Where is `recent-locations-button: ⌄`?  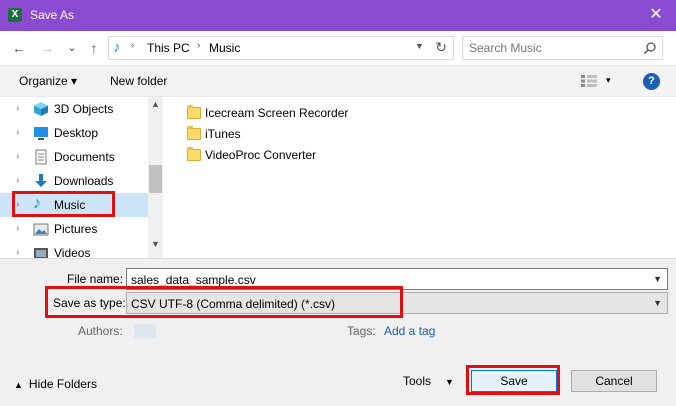
recent-locations-button: ⌄ is located at coordinates (72, 48).